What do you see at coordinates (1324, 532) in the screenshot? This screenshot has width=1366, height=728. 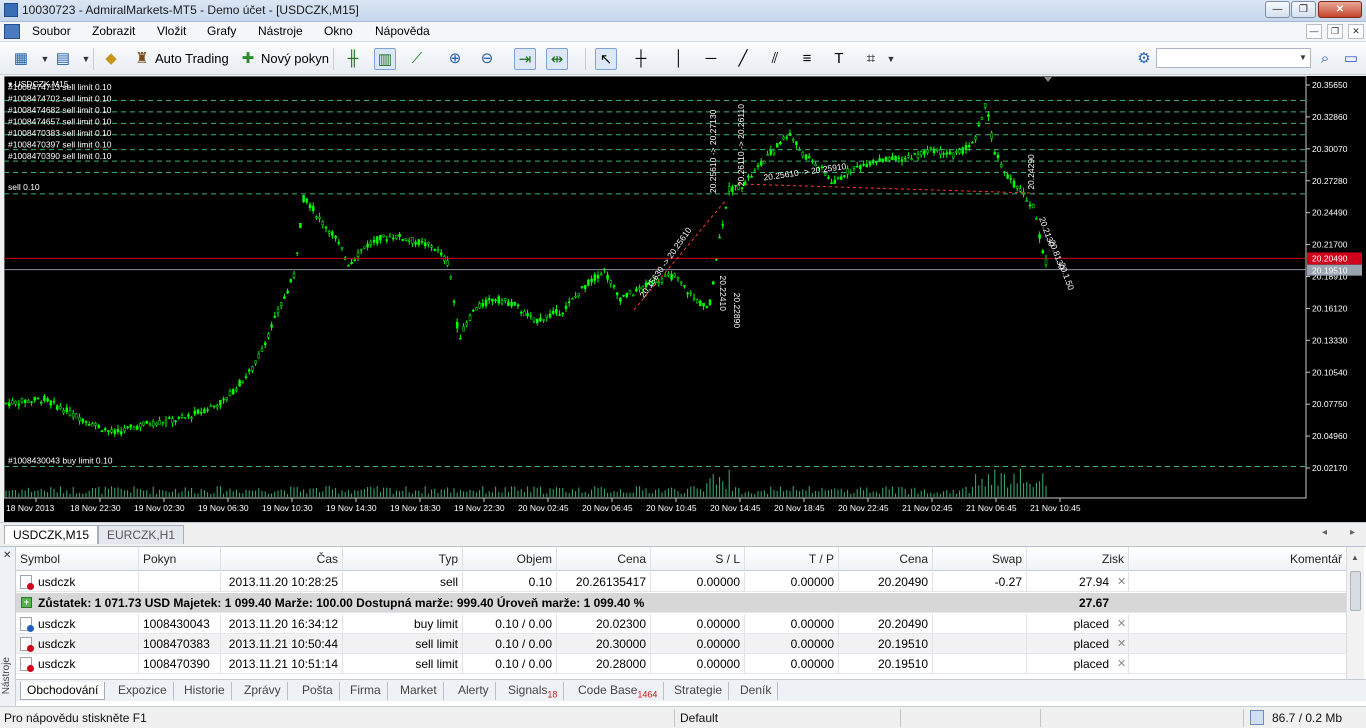 I see `chart-tabs-left-arrow-icon: ◂` at bounding box center [1324, 532].